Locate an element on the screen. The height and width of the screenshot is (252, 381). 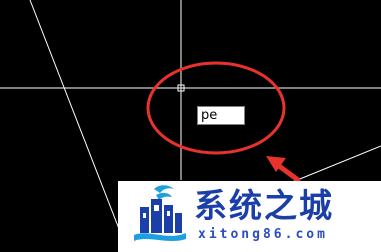
command-input is located at coordinates (221, 115).